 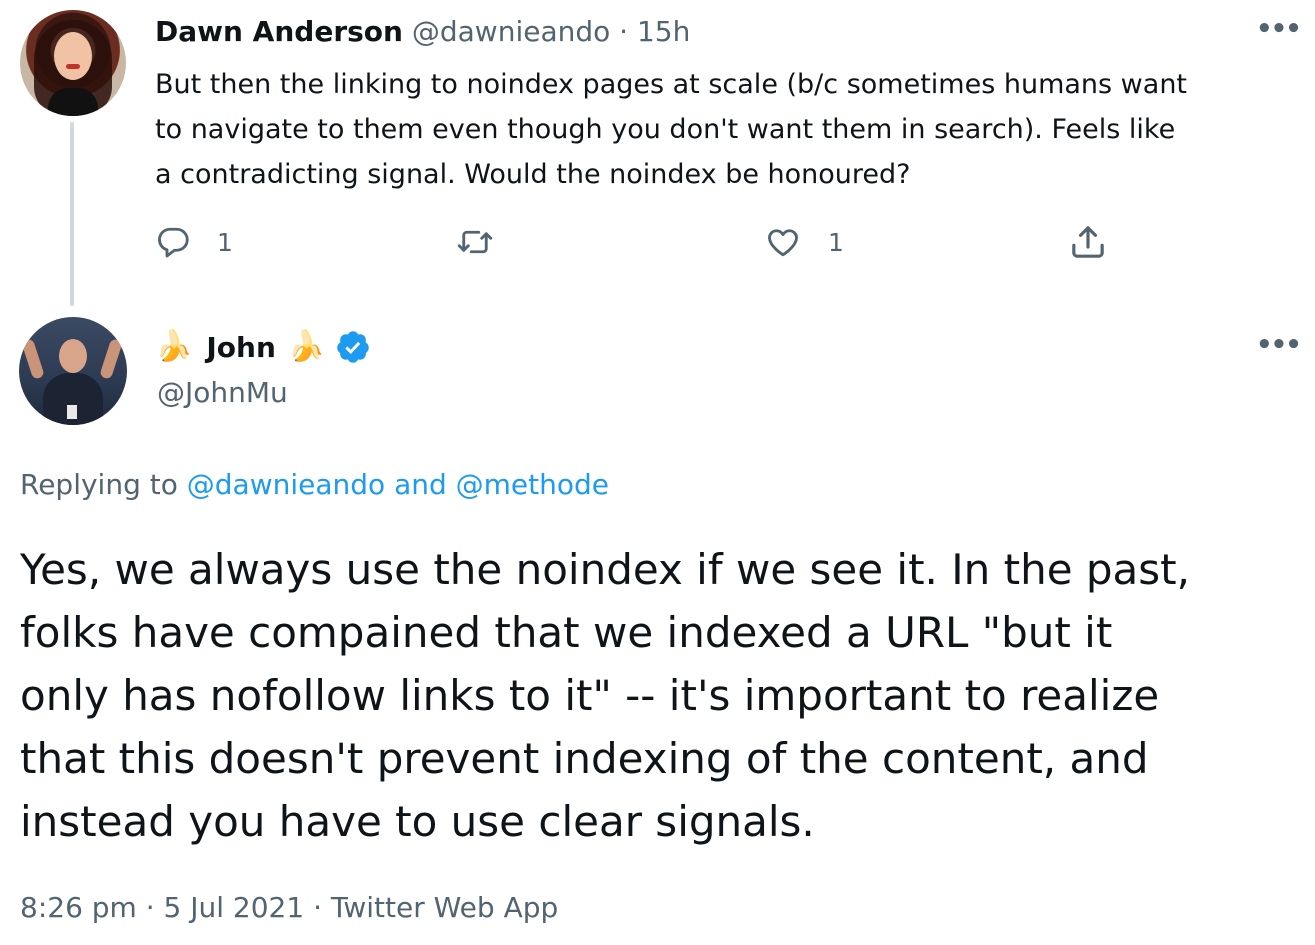 What do you see at coordinates (286, 484) in the screenshot?
I see `mention-link-dawnieando: @dawnieando` at bounding box center [286, 484].